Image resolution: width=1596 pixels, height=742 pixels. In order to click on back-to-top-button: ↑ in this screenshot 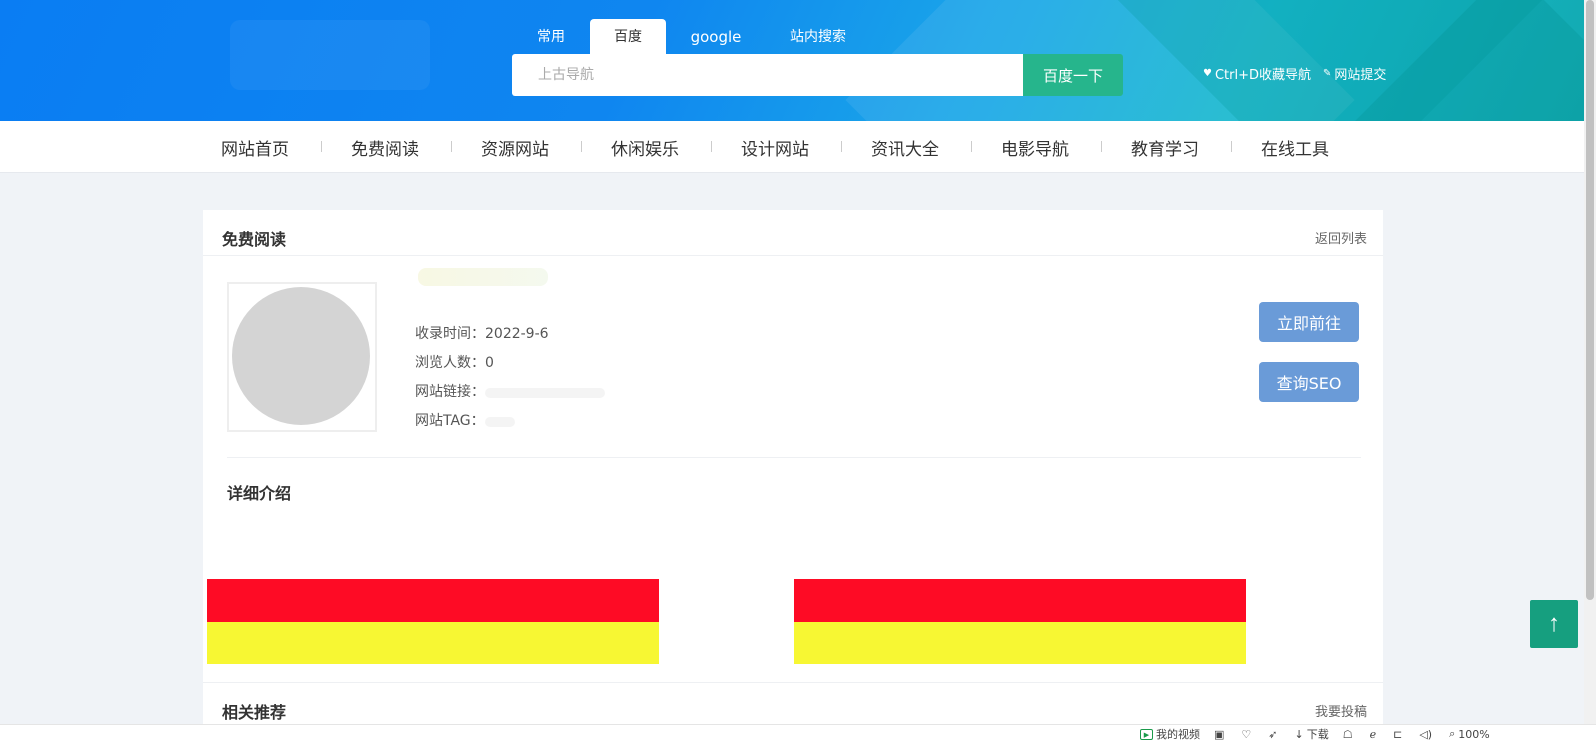, I will do `click(1554, 624)`.